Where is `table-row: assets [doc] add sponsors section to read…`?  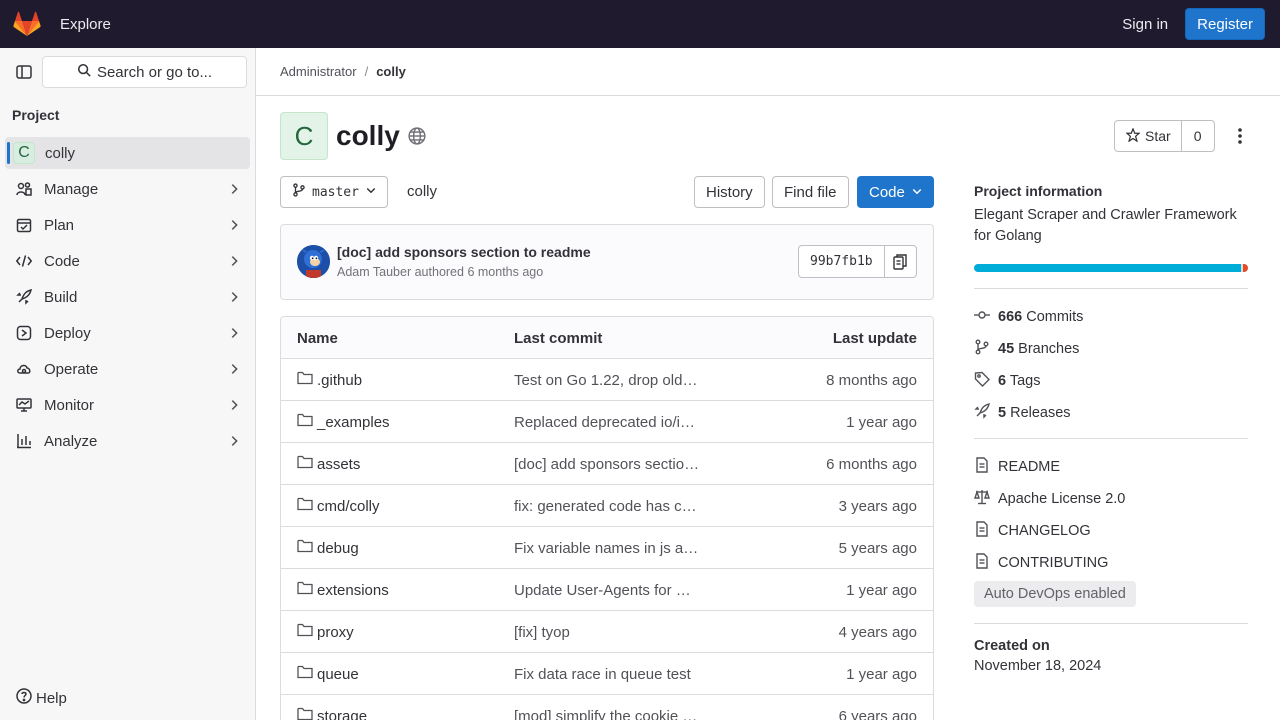
table-row: assets [doc] add sponsors section to read… is located at coordinates (607, 464).